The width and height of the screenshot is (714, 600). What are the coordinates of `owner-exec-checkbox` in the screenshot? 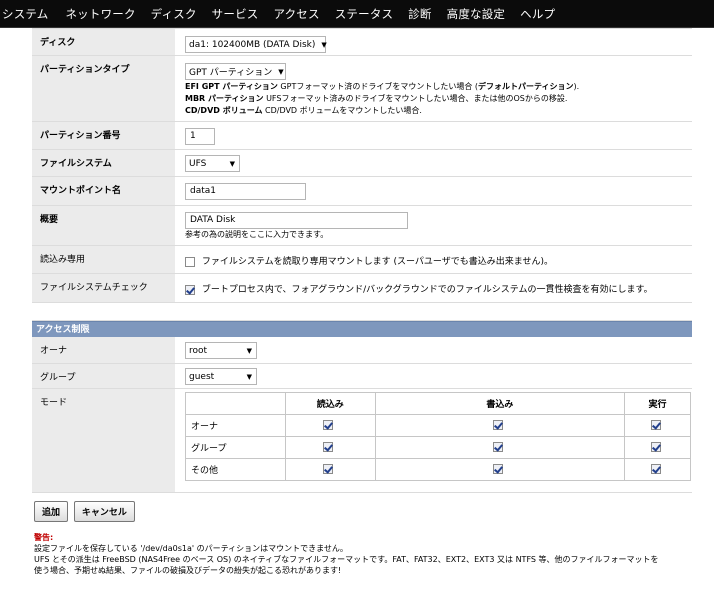 It's located at (655, 425).